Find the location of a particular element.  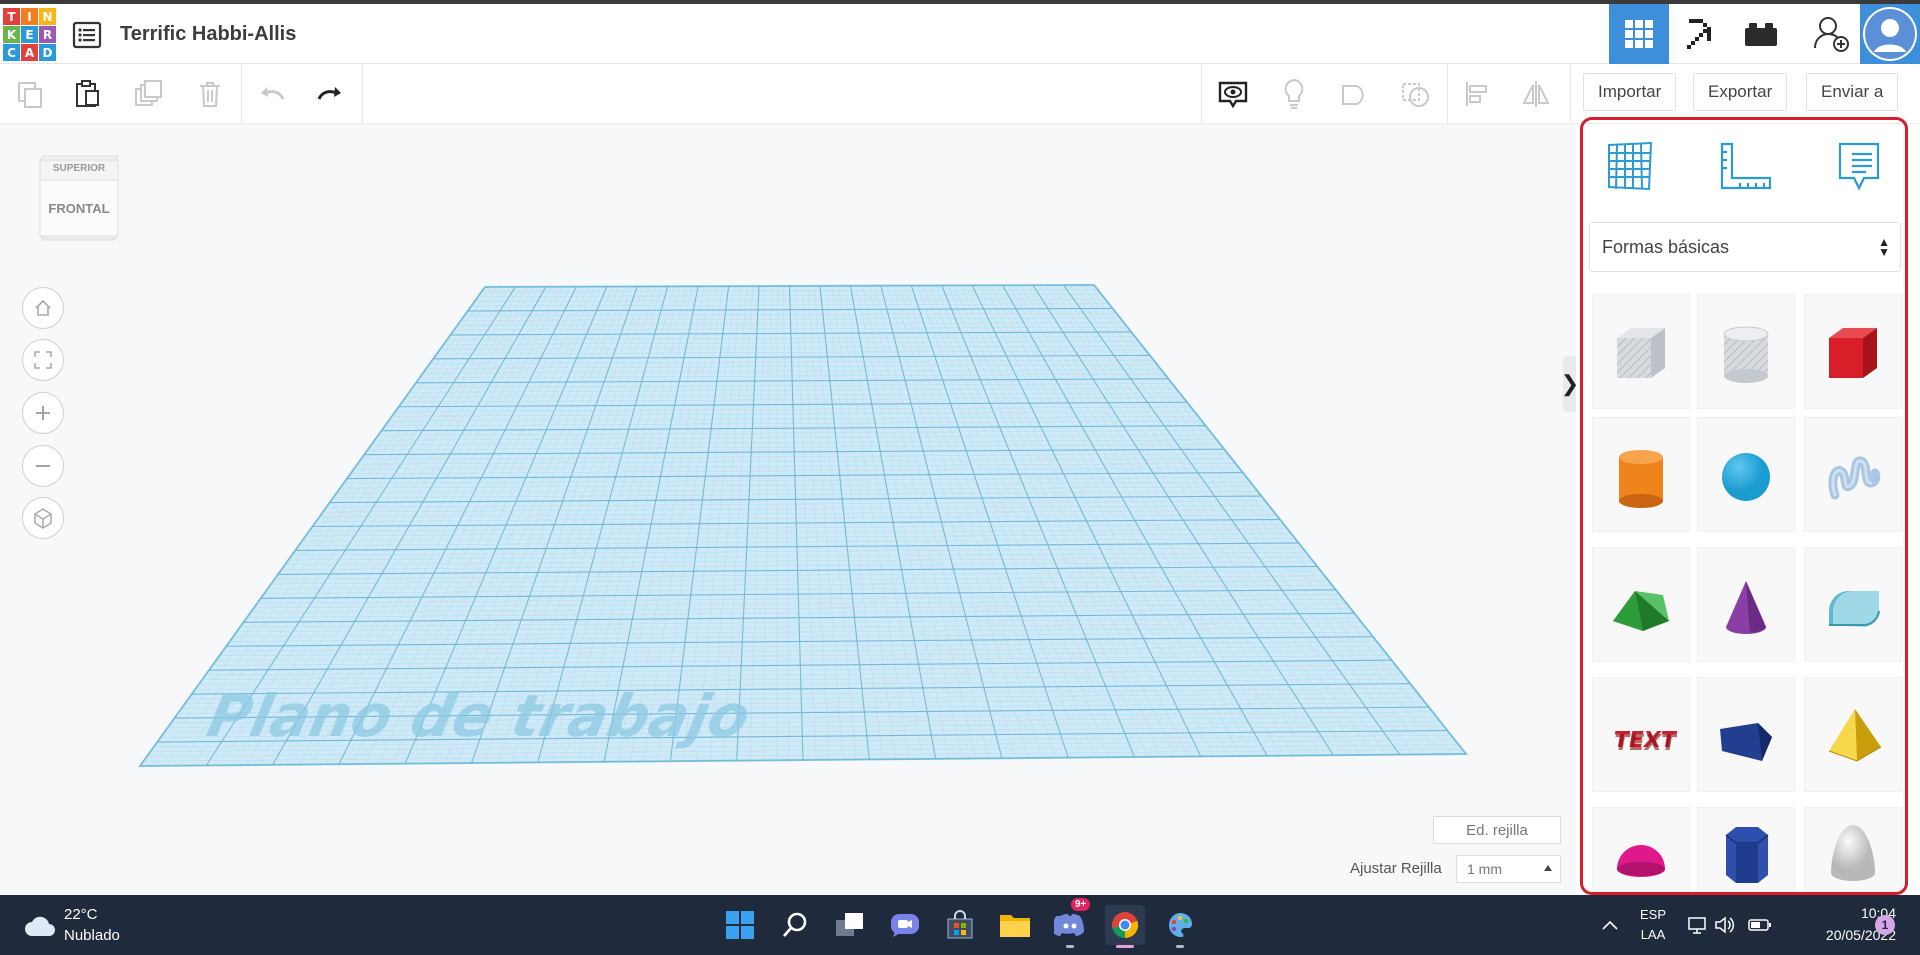

keyboard-layout: LAA is located at coordinates (1653, 934).